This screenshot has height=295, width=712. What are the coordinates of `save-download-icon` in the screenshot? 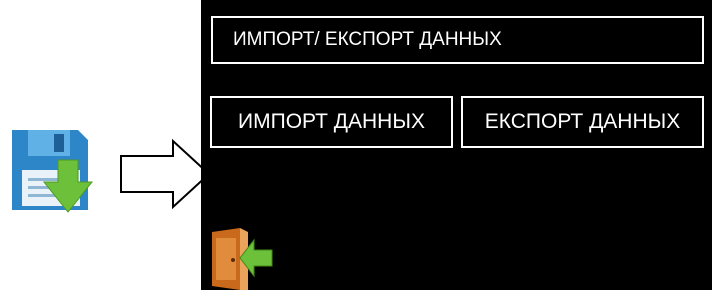 It's located at (51, 170).